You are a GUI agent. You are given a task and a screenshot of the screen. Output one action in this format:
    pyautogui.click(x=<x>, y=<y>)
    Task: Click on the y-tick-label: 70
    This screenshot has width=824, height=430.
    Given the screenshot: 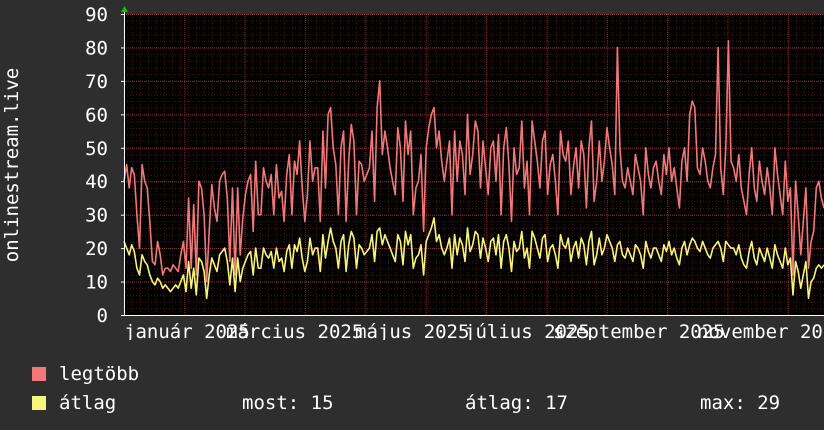 What is the action you would take?
    pyautogui.click(x=96, y=82)
    